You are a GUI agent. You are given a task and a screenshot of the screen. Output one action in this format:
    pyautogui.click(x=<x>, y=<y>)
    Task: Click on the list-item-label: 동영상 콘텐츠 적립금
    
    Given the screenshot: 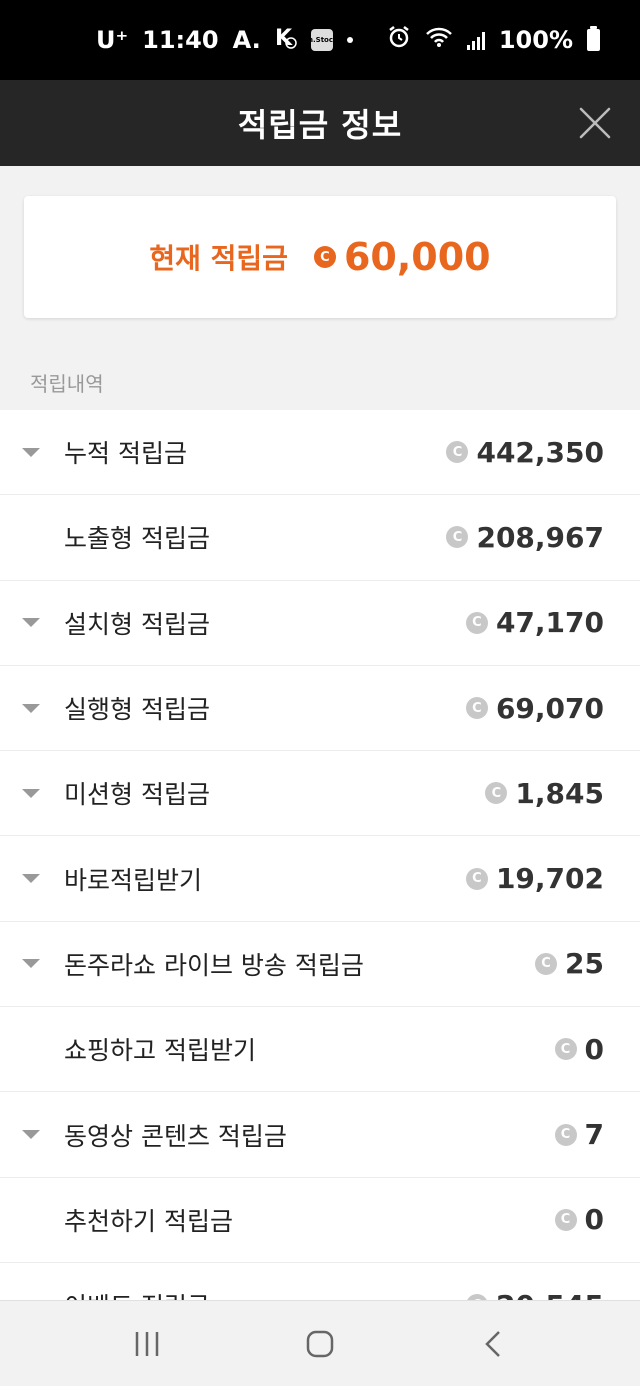 What is the action you would take?
    pyautogui.click(x=175, y=1136)
    